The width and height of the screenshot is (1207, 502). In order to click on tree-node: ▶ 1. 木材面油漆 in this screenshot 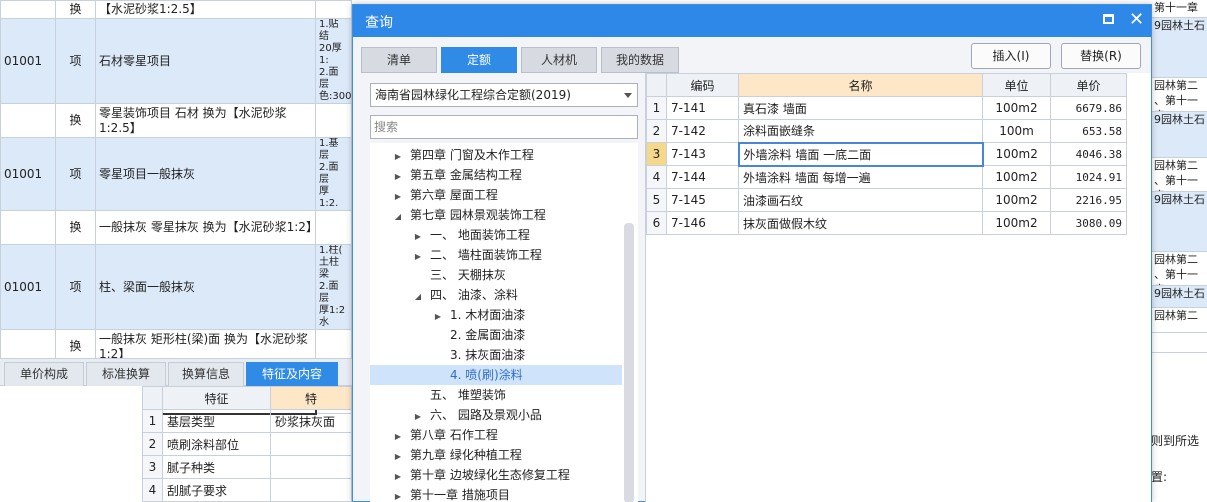, I will do `click(496, 315)`.